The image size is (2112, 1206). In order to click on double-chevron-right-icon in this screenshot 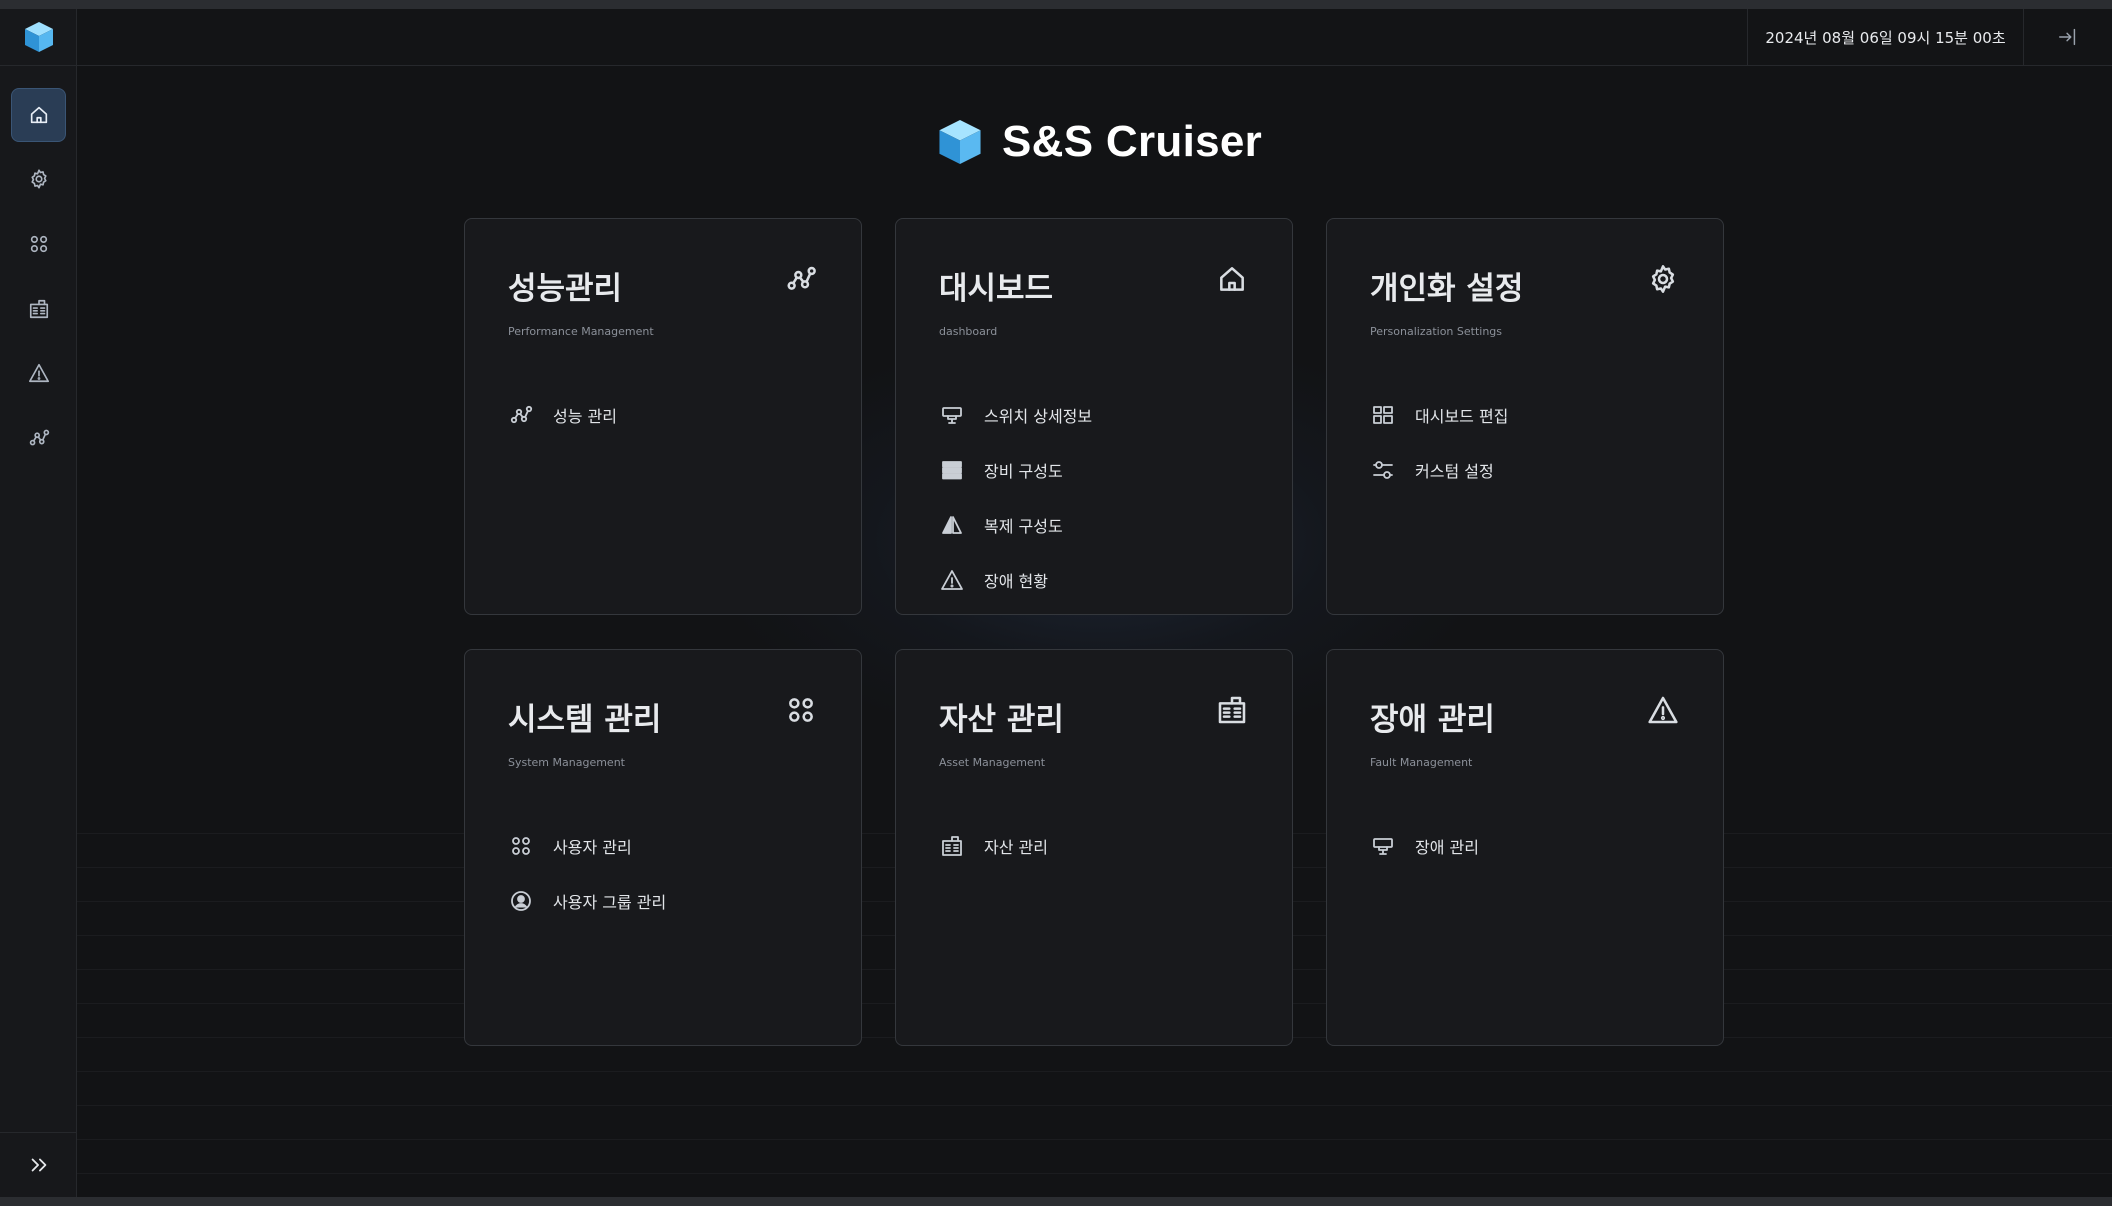, I will do `click(38, 1165)`.